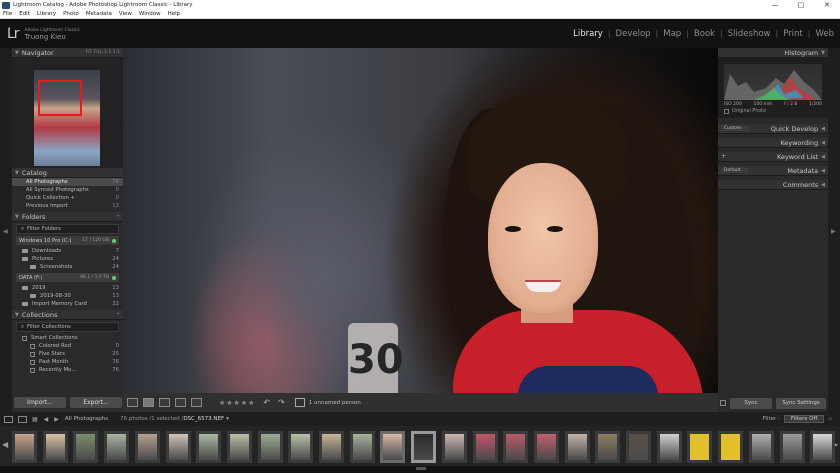 The image size is (840, 473). Describe the element at coordinates (67, 288) in the screenshot. I see `folder-2019: 2019 13` at that location.